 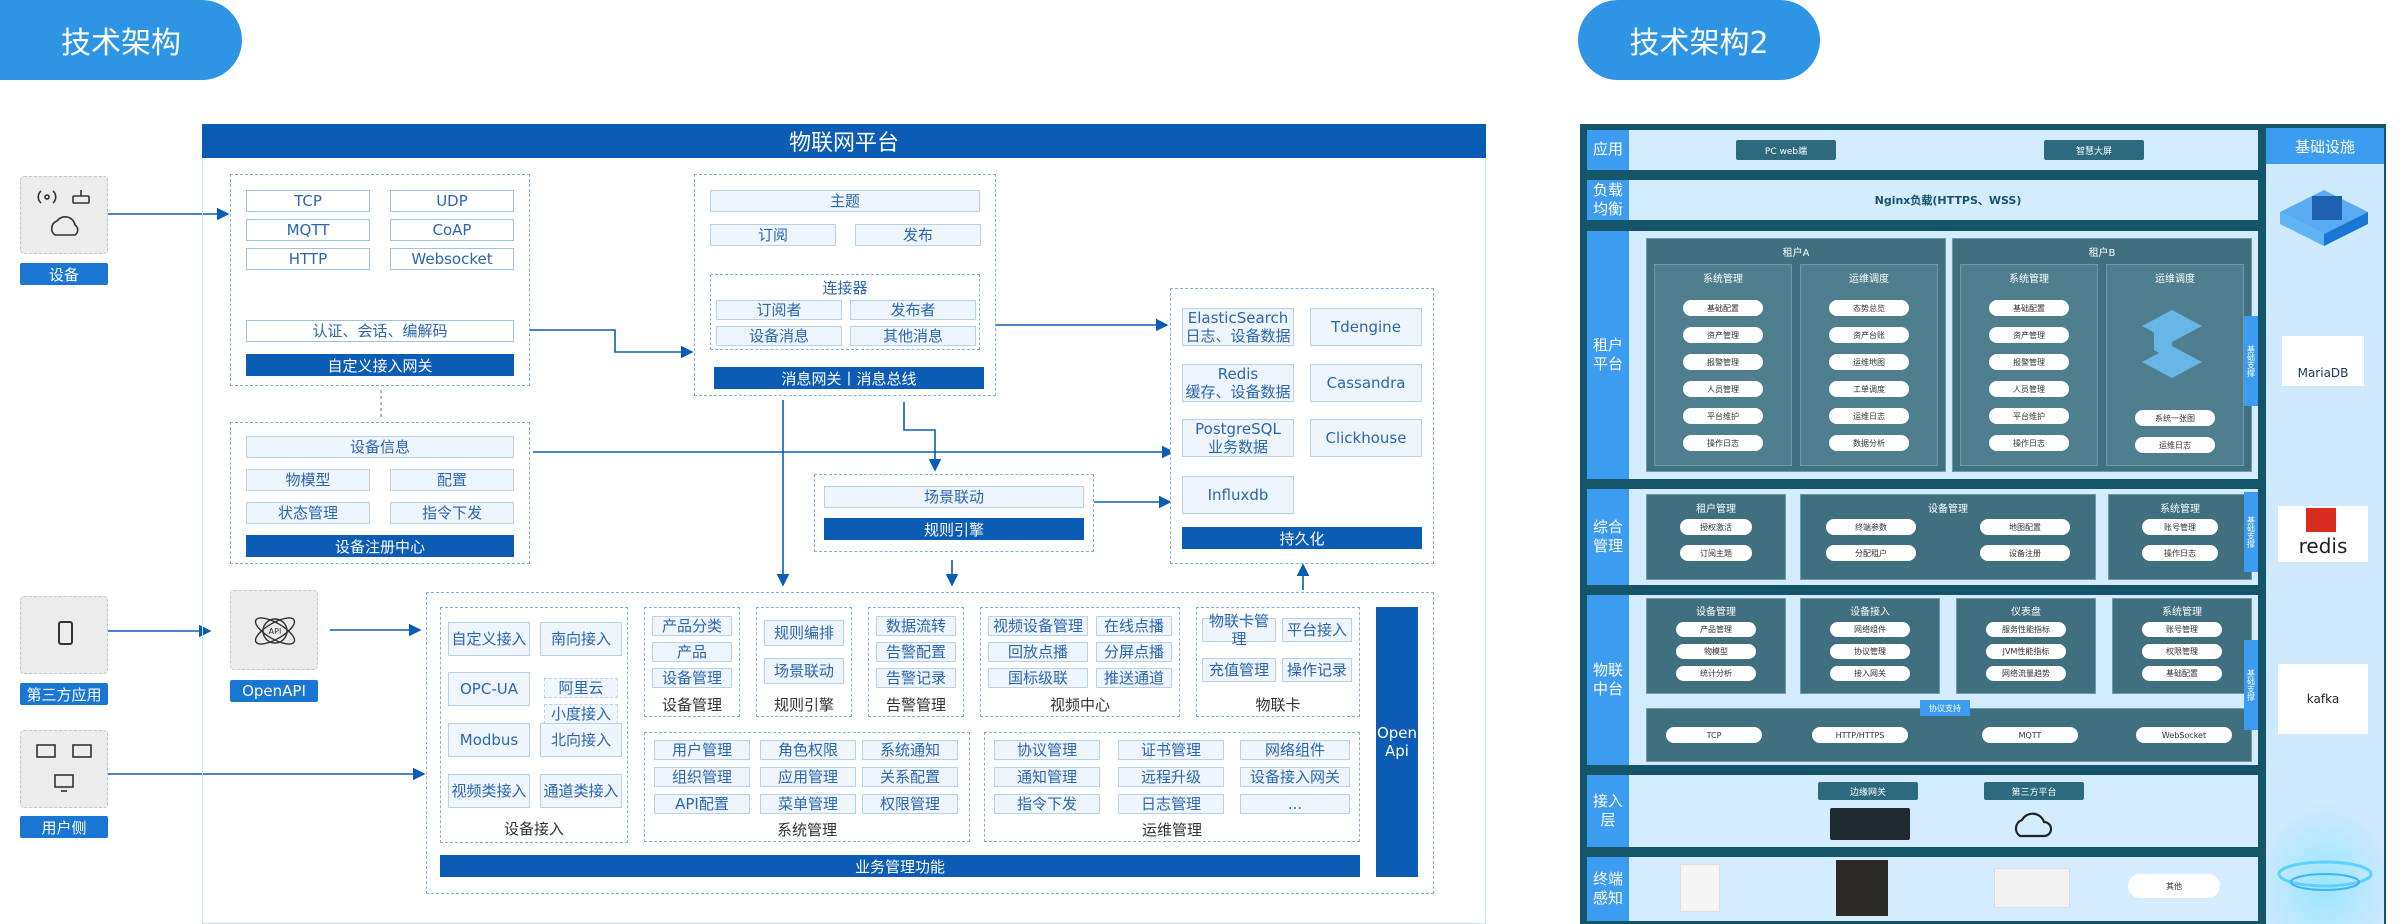 What do you see at coordinates (845, 201) in the screenshot?
I see `topic-box: 主题` at bounding box center [845, 201].